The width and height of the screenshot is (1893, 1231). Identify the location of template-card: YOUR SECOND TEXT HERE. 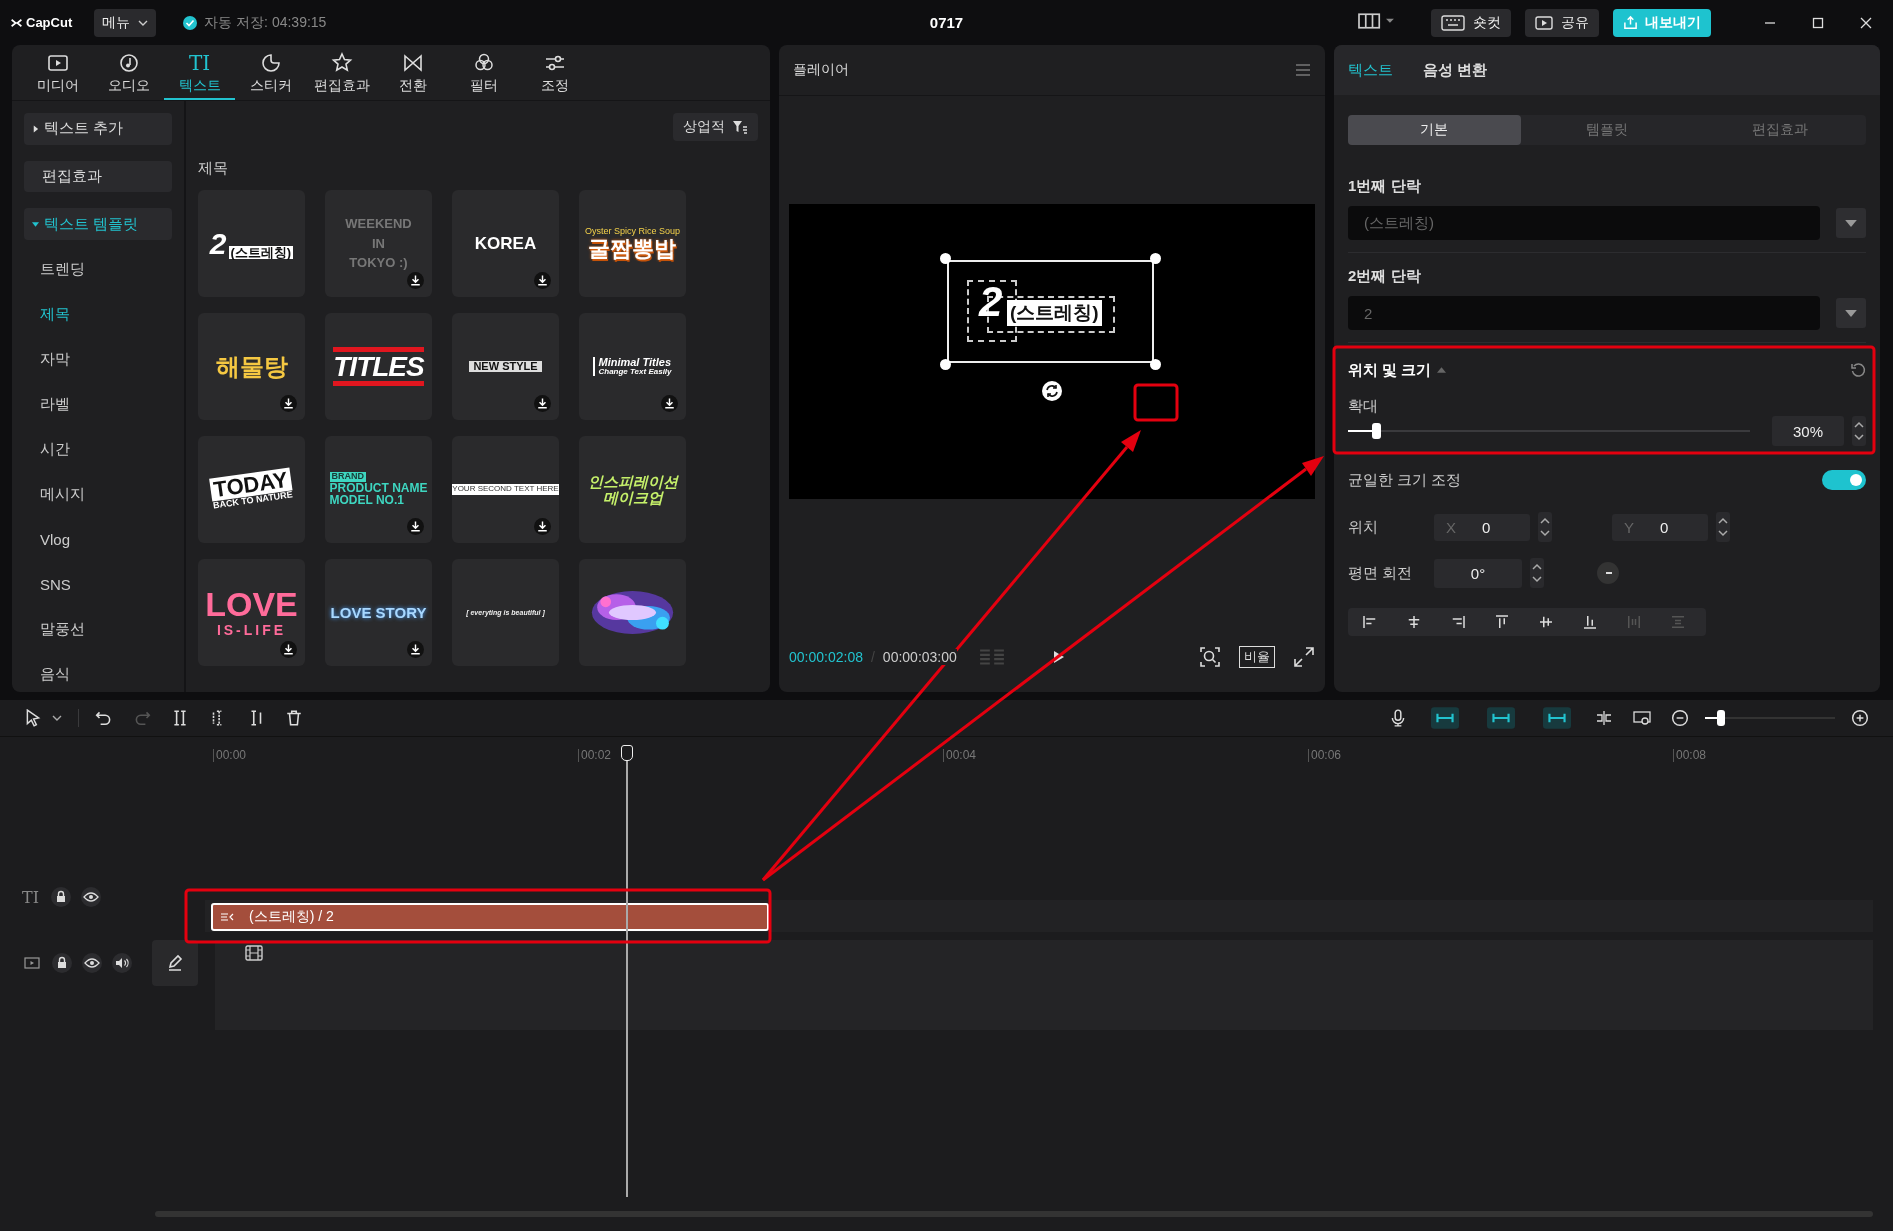
(505, 489).